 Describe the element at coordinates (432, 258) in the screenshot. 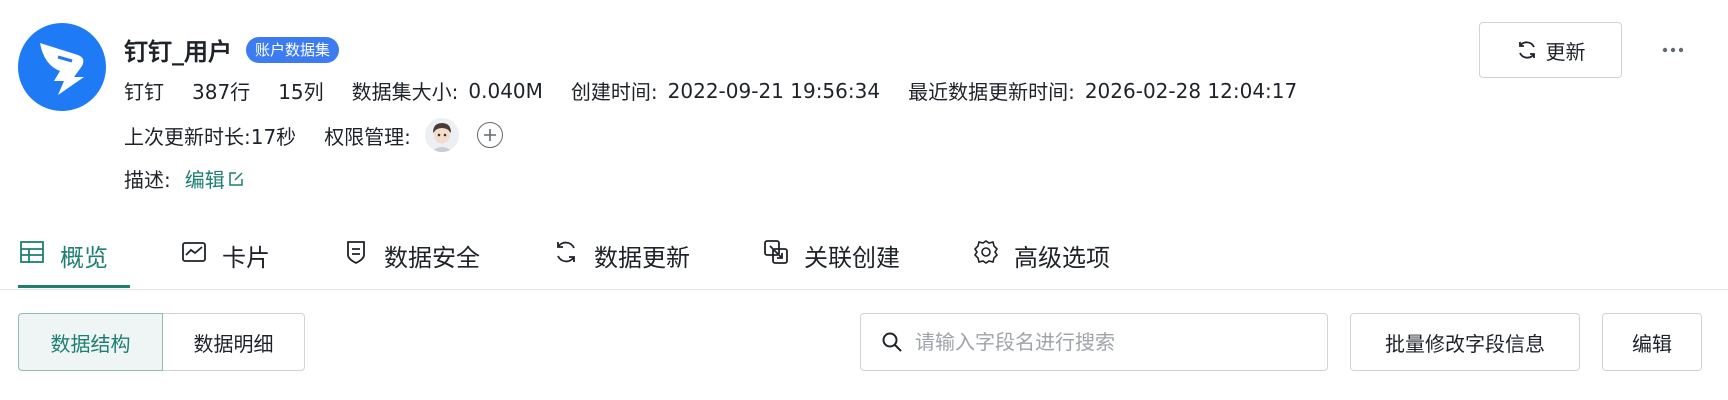

I see `tab-label: 数据安全` at that location.